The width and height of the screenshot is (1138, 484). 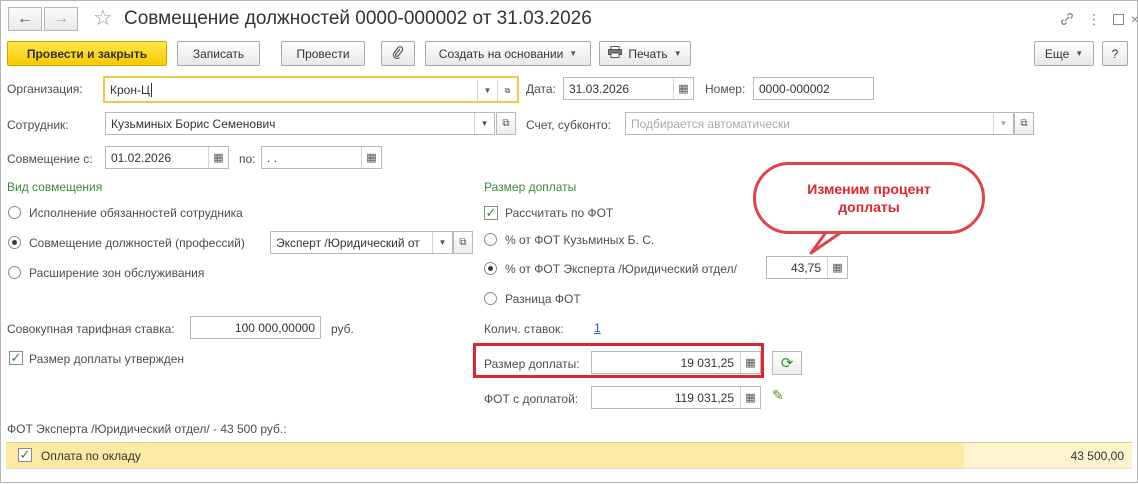 I want to click on date-value: 31.03.2026, so click(x=599, y=88).